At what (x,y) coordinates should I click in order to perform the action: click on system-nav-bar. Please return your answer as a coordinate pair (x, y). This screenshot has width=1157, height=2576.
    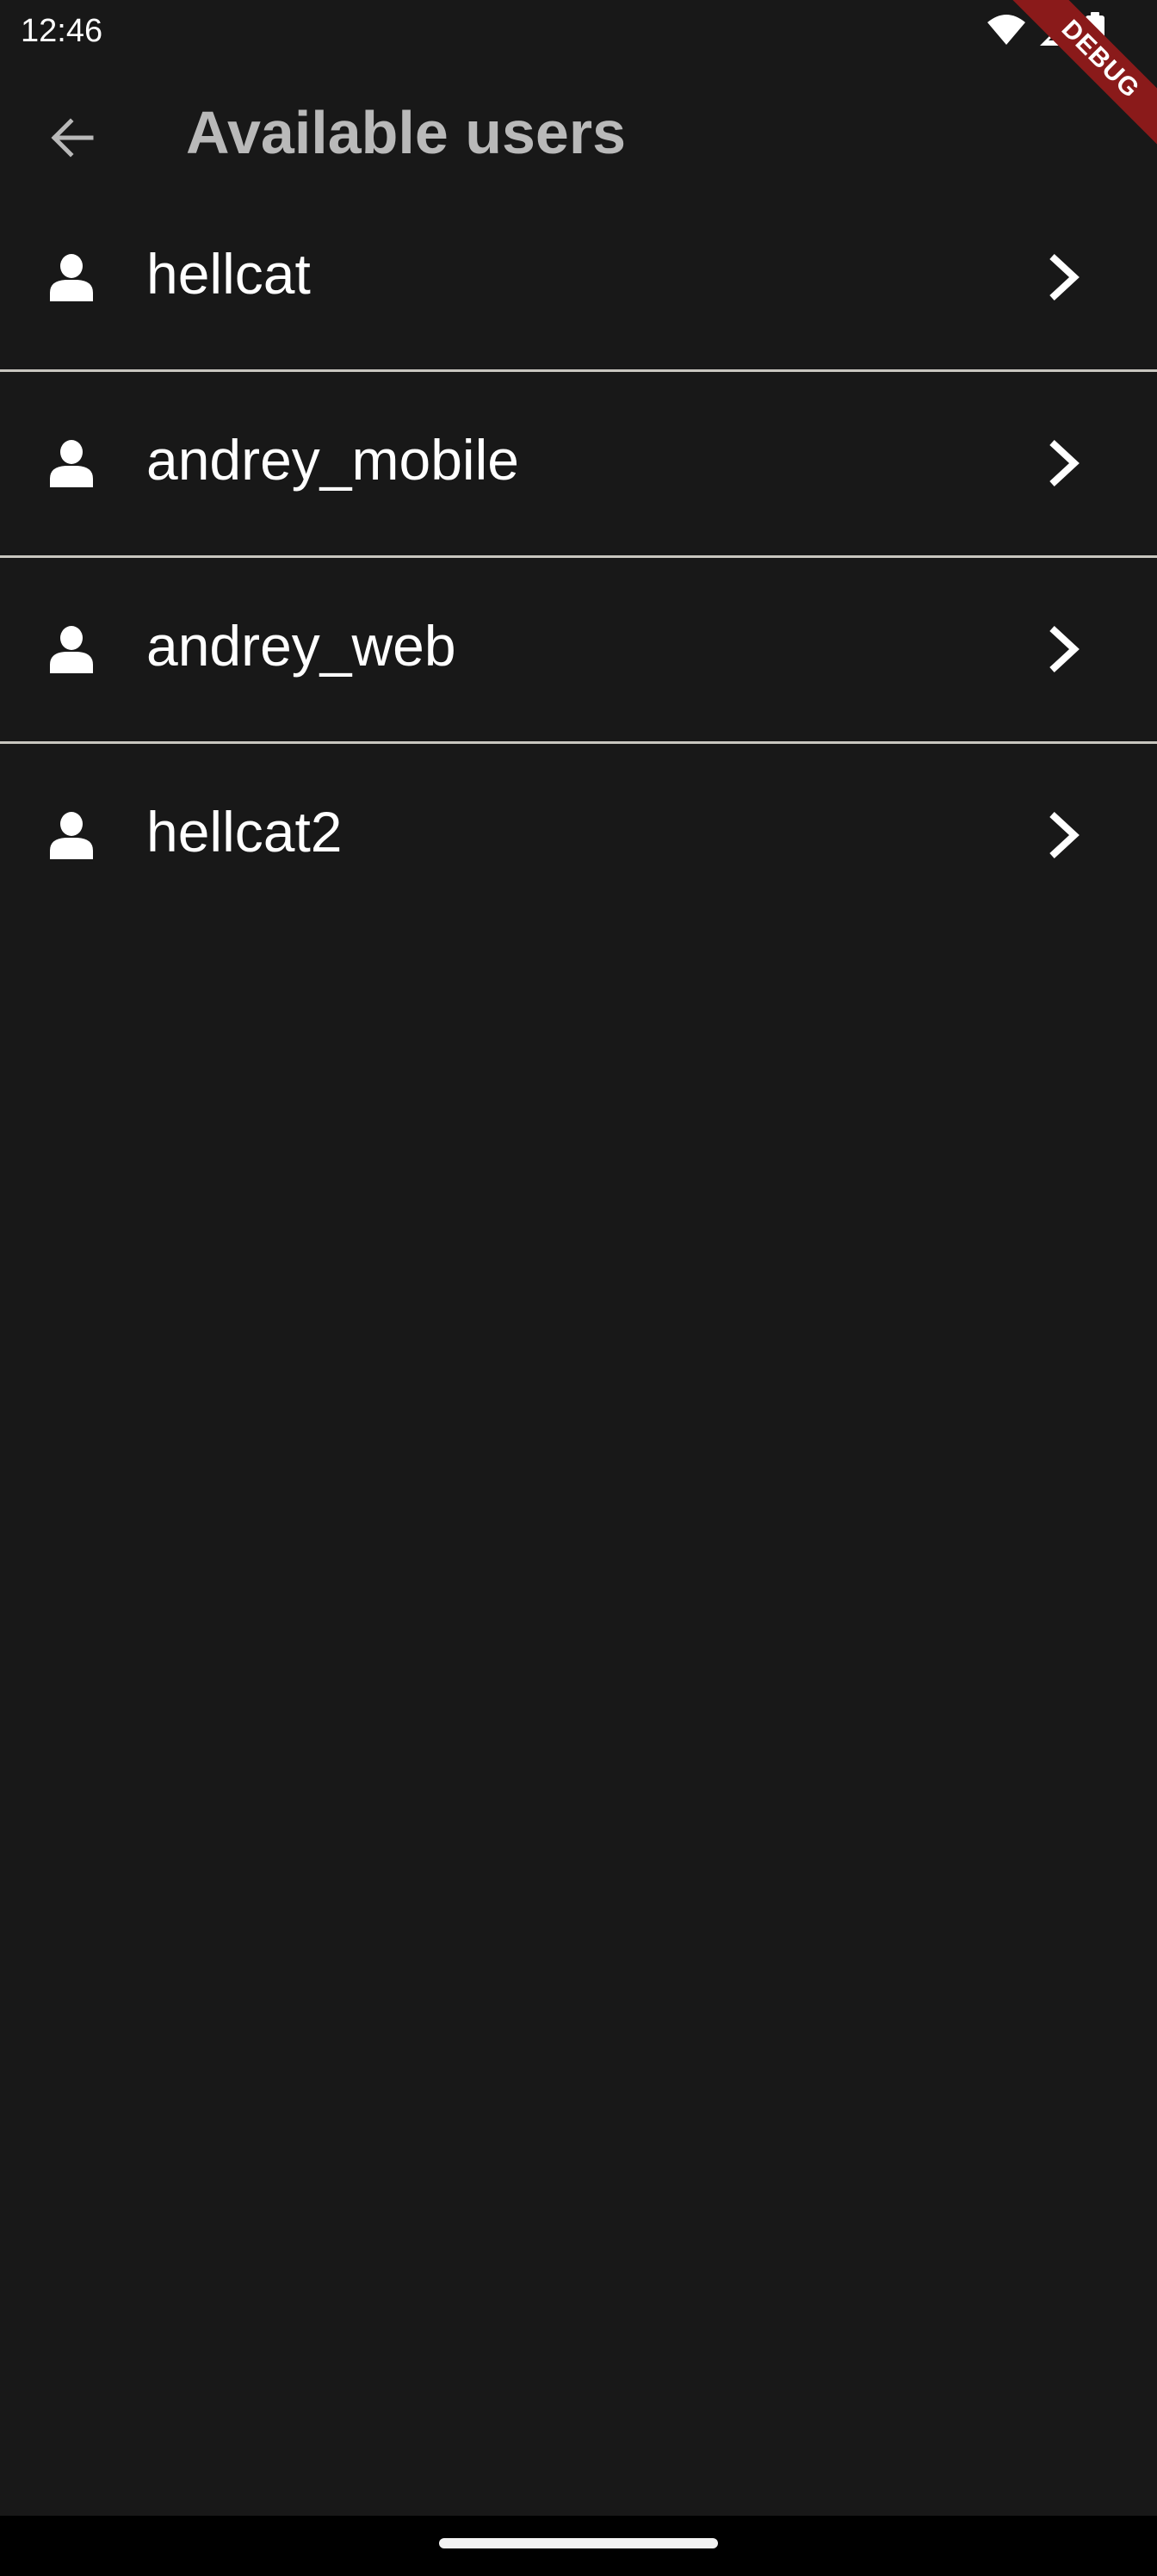
    Looking at the image, I should click on (579, 2546).